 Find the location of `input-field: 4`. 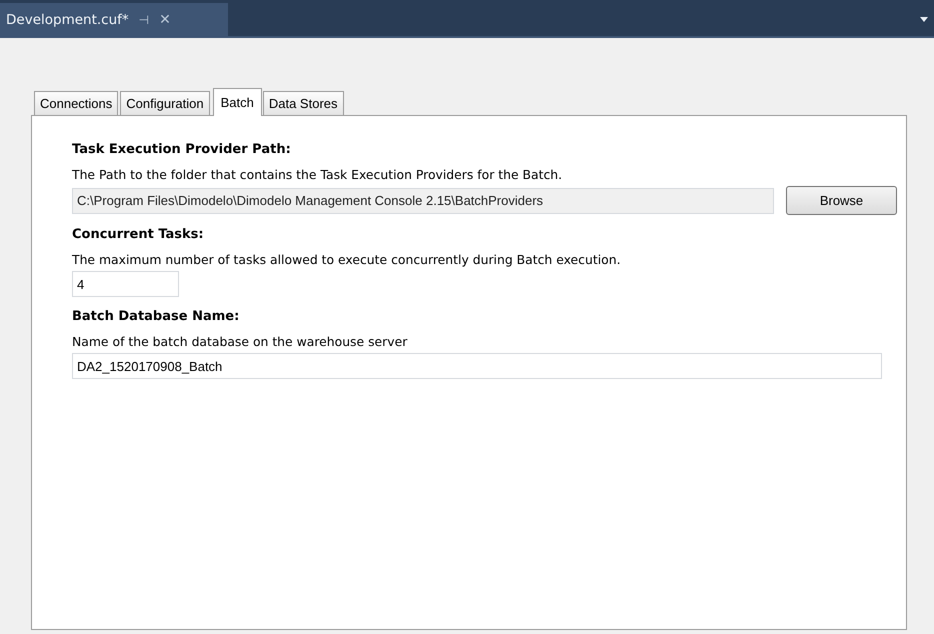

input-field: 4 is located at coordinates (125, 284).